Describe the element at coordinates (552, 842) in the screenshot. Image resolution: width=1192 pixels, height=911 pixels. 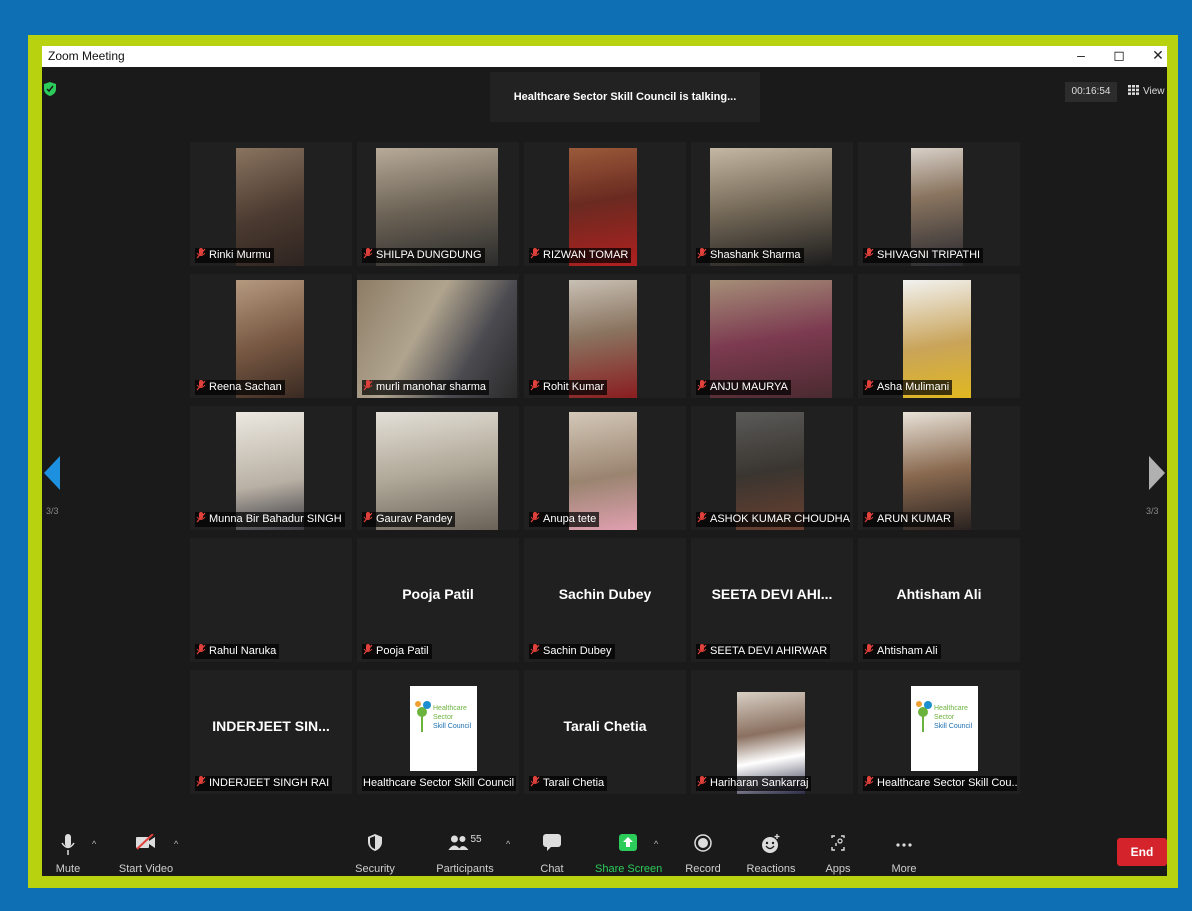
I see `chat-bubble-icon` at that location.